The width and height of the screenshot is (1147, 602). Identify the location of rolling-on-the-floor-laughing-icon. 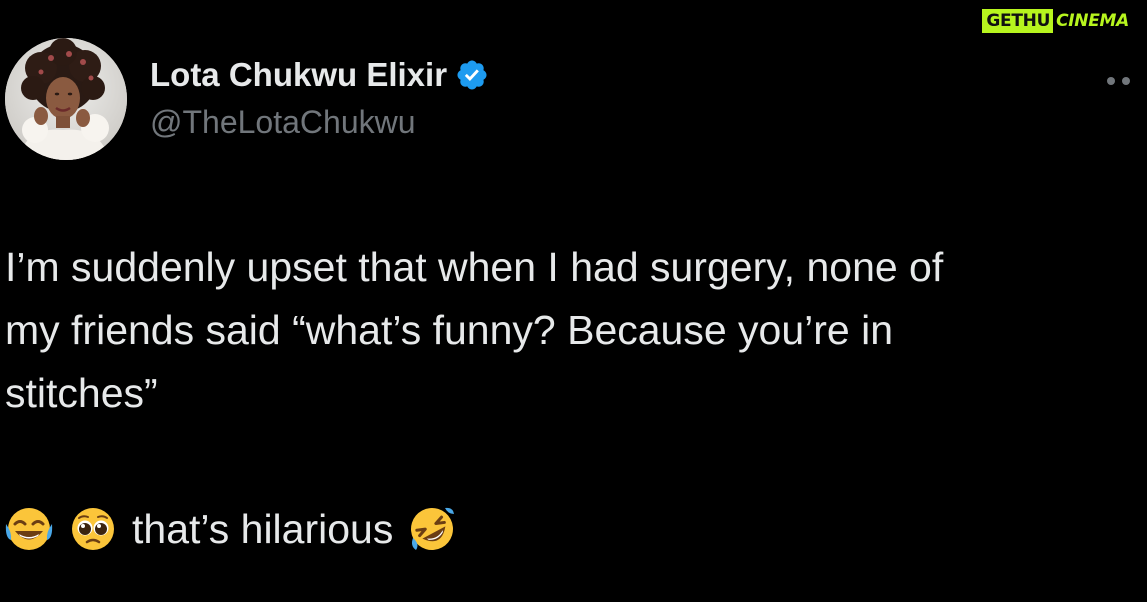
(432, 529).